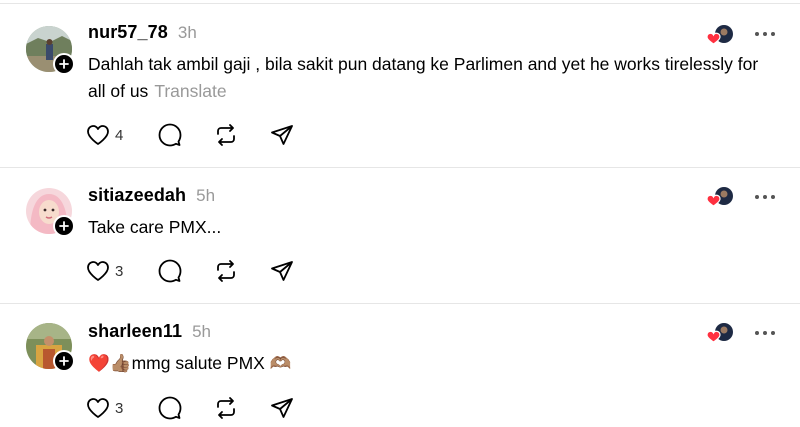 The image size is (800, 427). I want to click on username: sharleen11, so click(135, 331).